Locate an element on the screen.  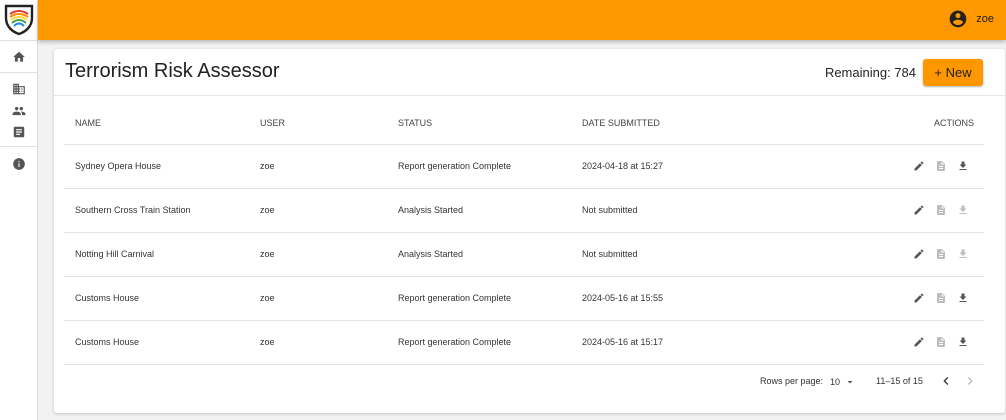
column-header-name: NAME is located at coordinates (156, 124).